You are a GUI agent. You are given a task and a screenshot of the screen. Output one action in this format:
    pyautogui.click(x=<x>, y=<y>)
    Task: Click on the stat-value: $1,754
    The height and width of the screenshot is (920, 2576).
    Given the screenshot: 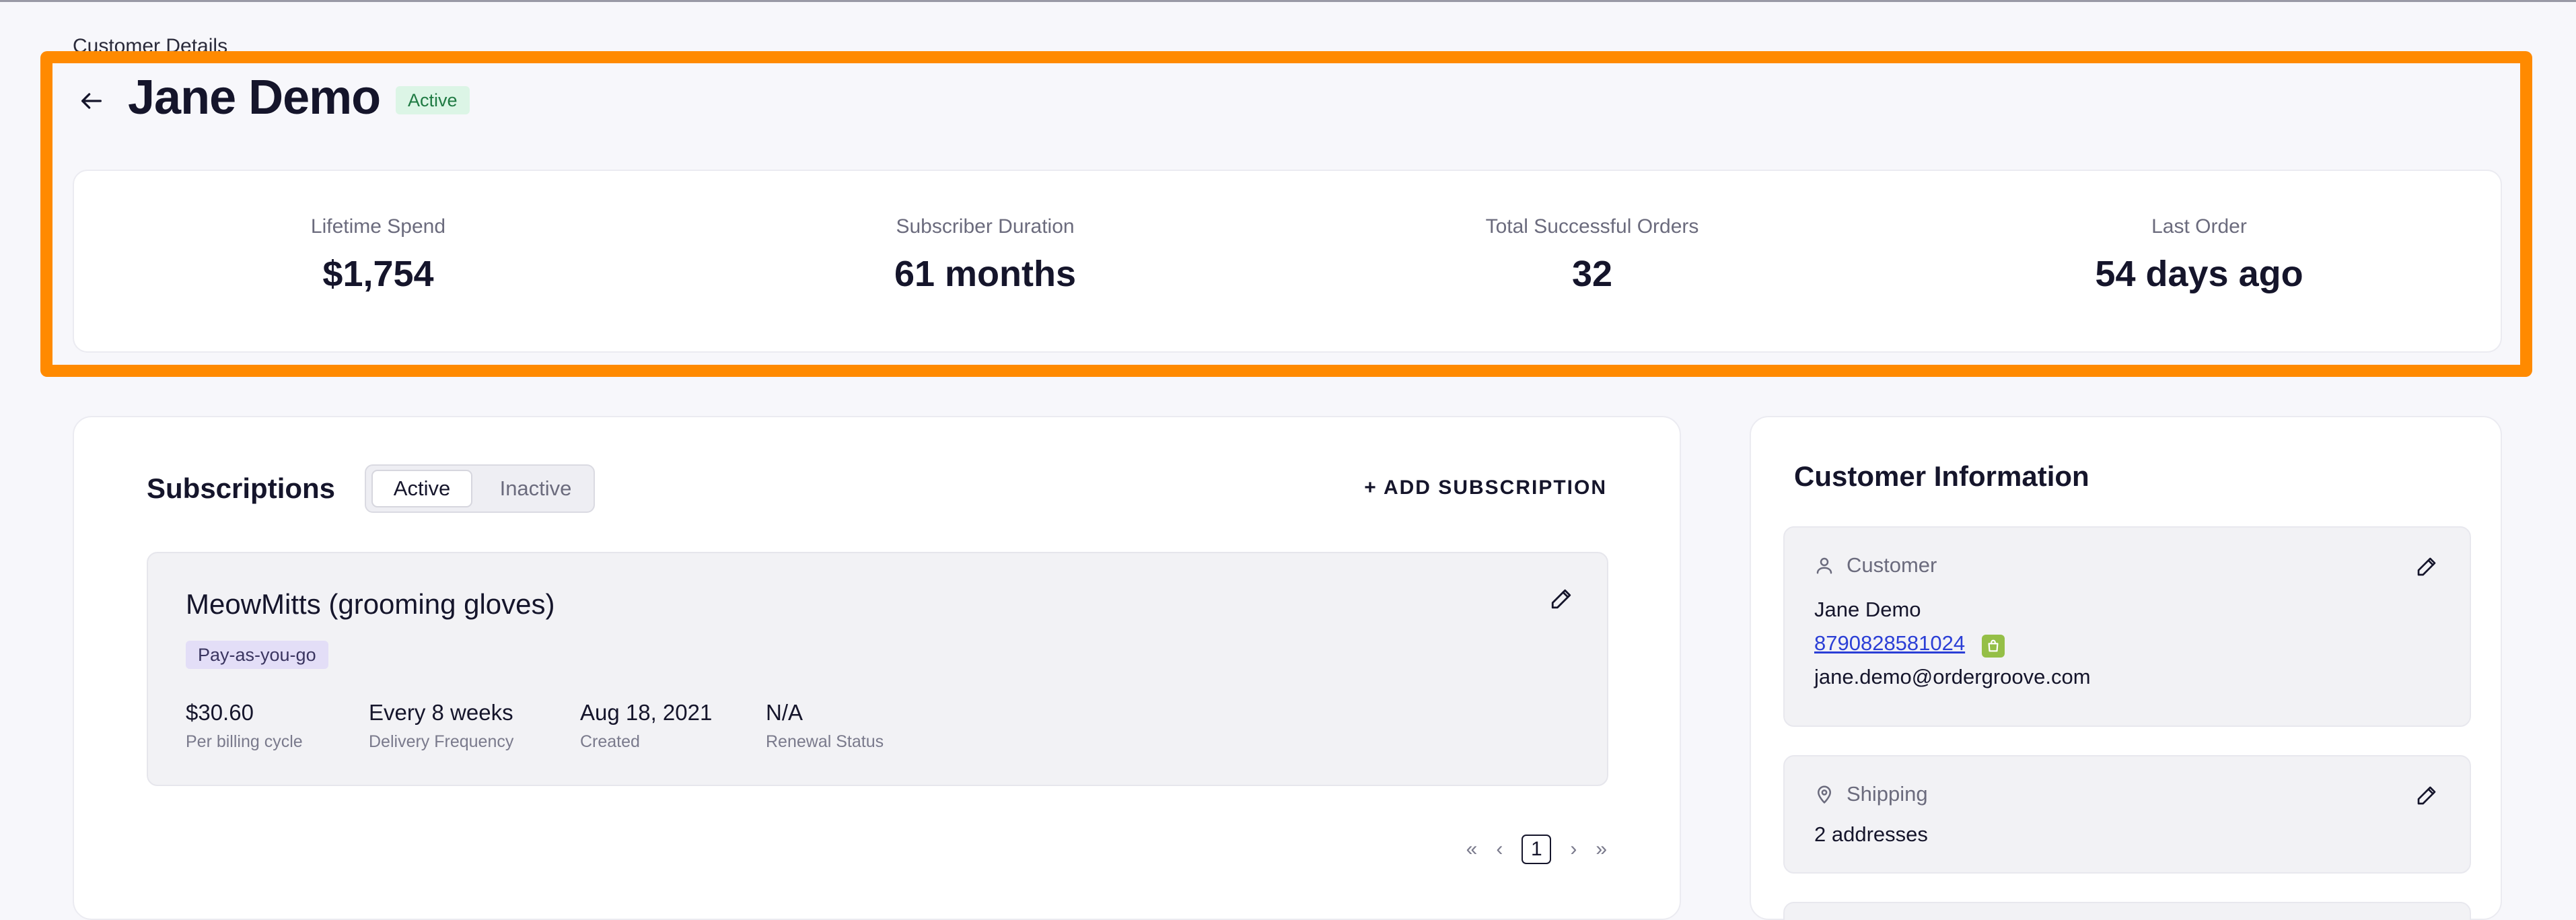 What is the action you would take?
    pyautogui.click(x=378, y=274)
    